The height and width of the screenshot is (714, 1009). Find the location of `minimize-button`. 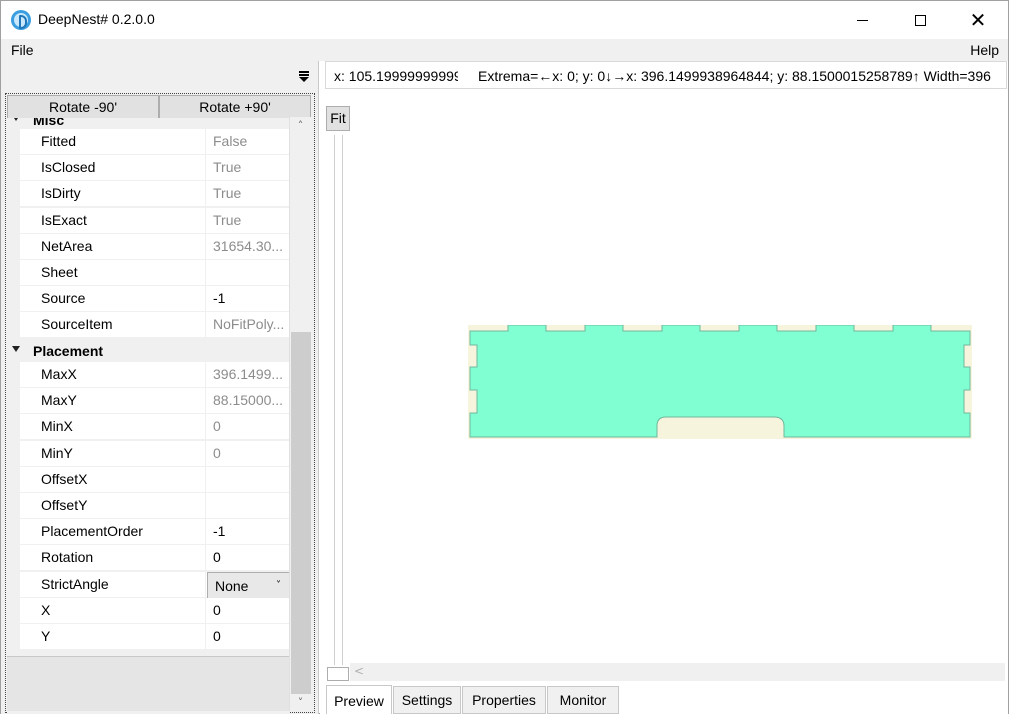

minimize-button is located at coordinates (862, 20).